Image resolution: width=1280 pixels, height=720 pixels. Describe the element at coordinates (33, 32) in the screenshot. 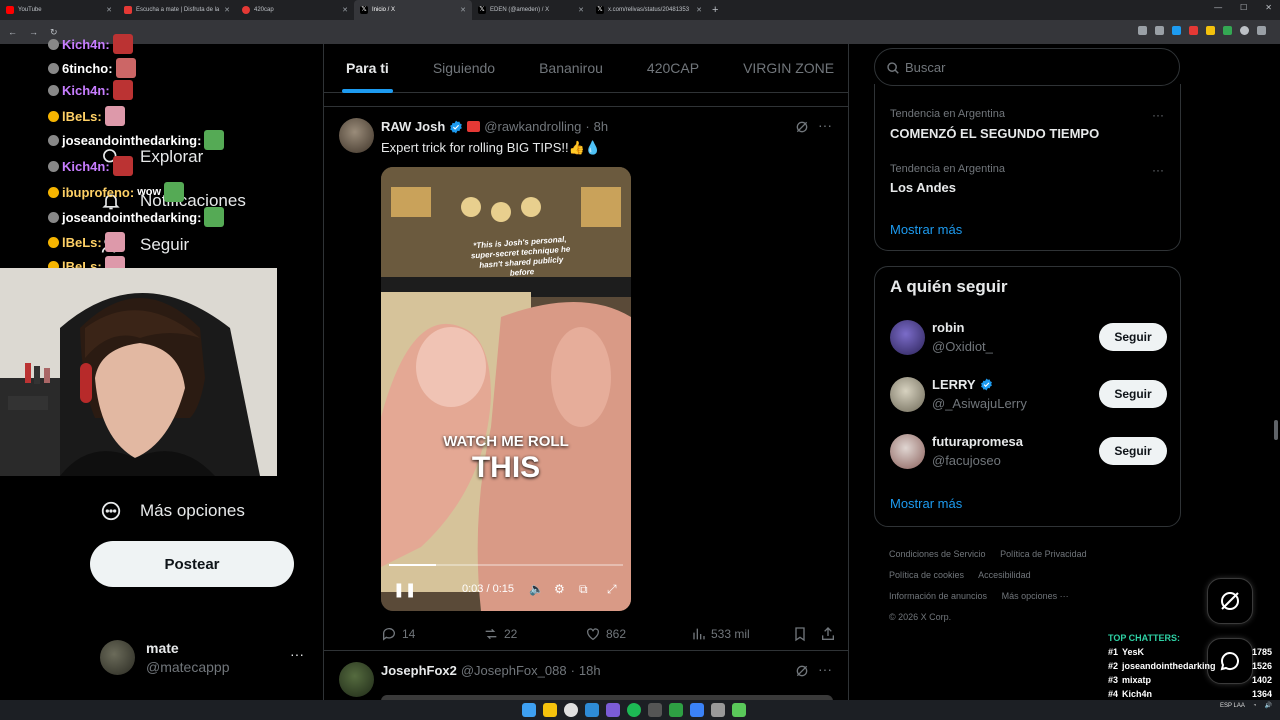

I see `forward-icon: →` at that location.